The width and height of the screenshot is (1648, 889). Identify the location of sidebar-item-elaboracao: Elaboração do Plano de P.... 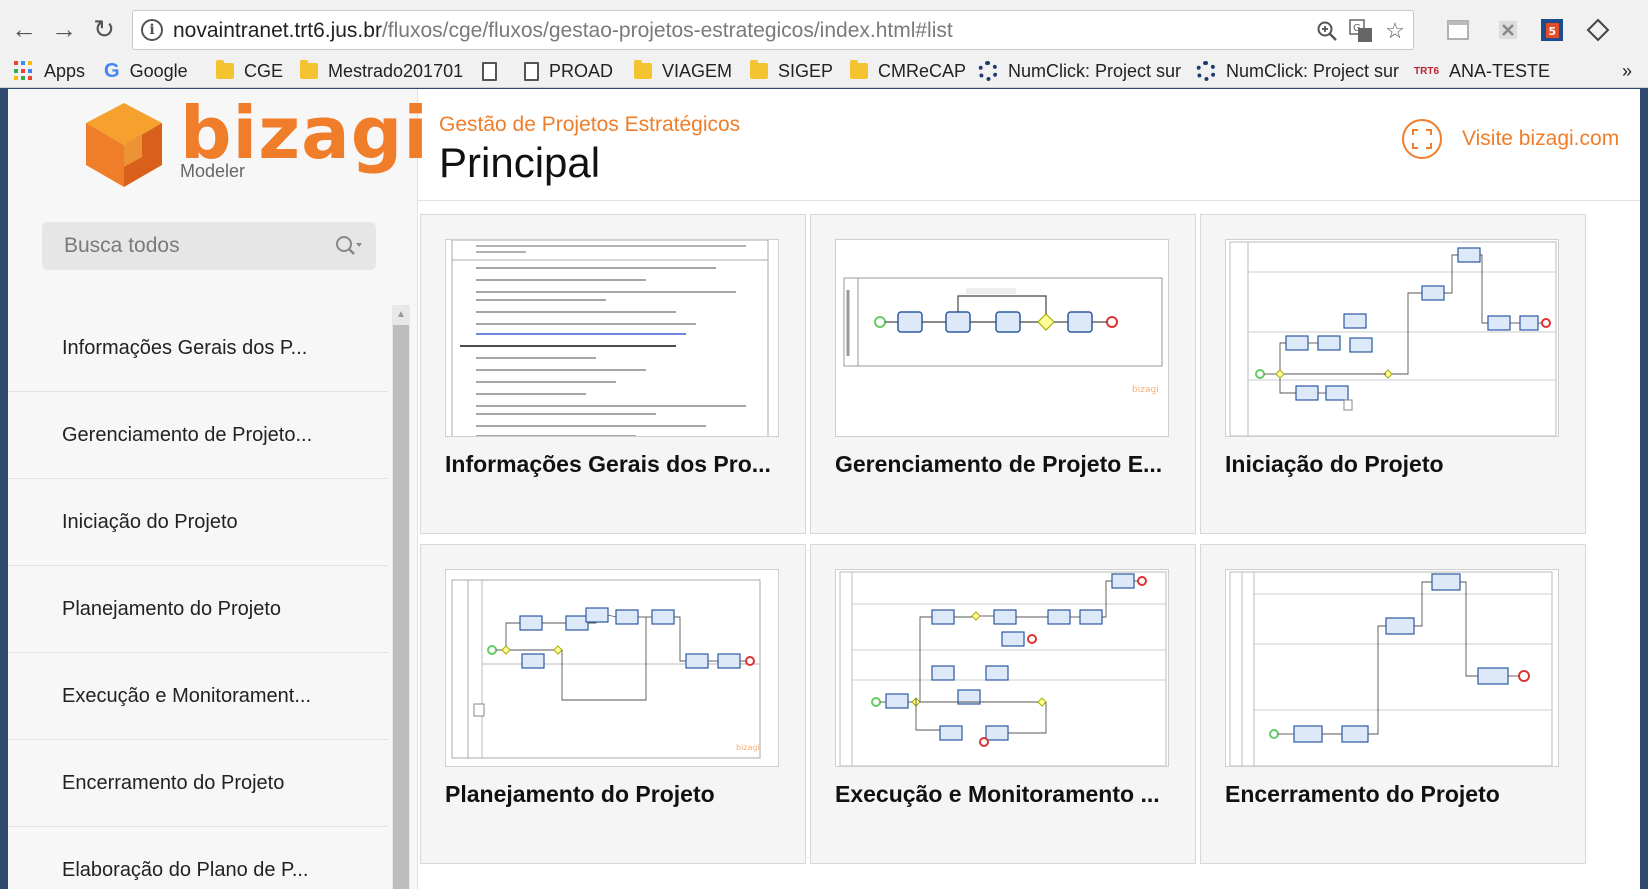
(198, 858).